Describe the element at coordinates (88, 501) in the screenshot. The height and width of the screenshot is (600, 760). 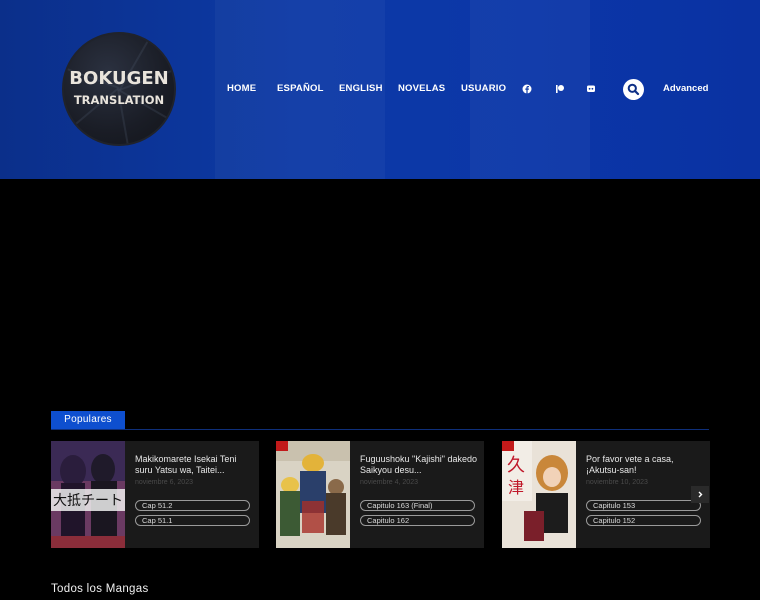
I see `svg-text: 大抵チート` at that location.